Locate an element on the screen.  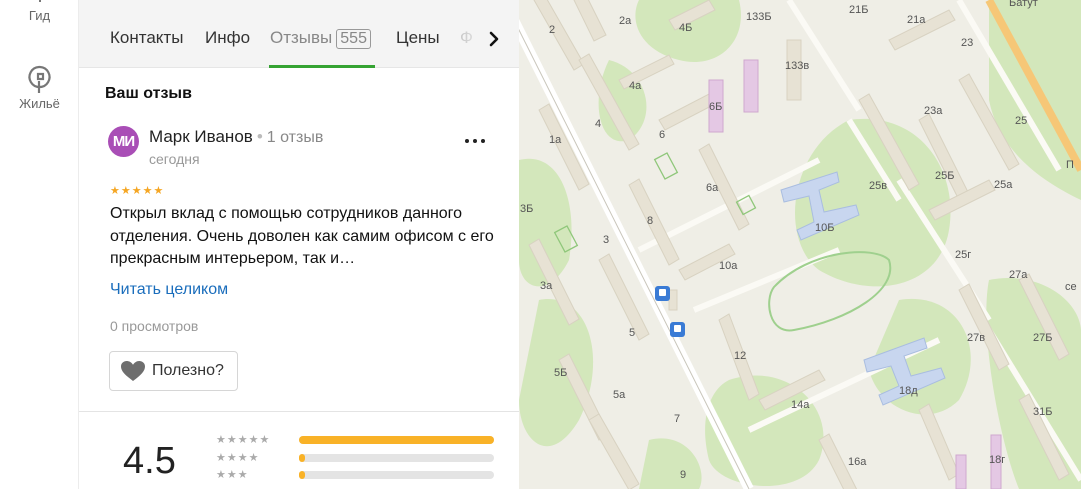
map-label: 6Б is located at coordinates (715, 107).